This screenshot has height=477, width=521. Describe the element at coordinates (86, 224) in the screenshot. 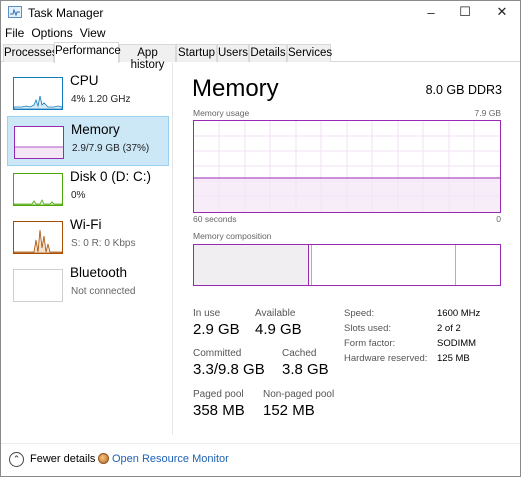

I see `sidebar-item-label: Wi-Fi` at that location.